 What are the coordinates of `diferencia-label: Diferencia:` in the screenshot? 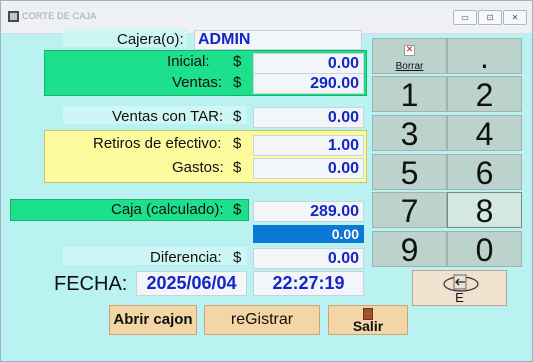 It's located at (186, 257).